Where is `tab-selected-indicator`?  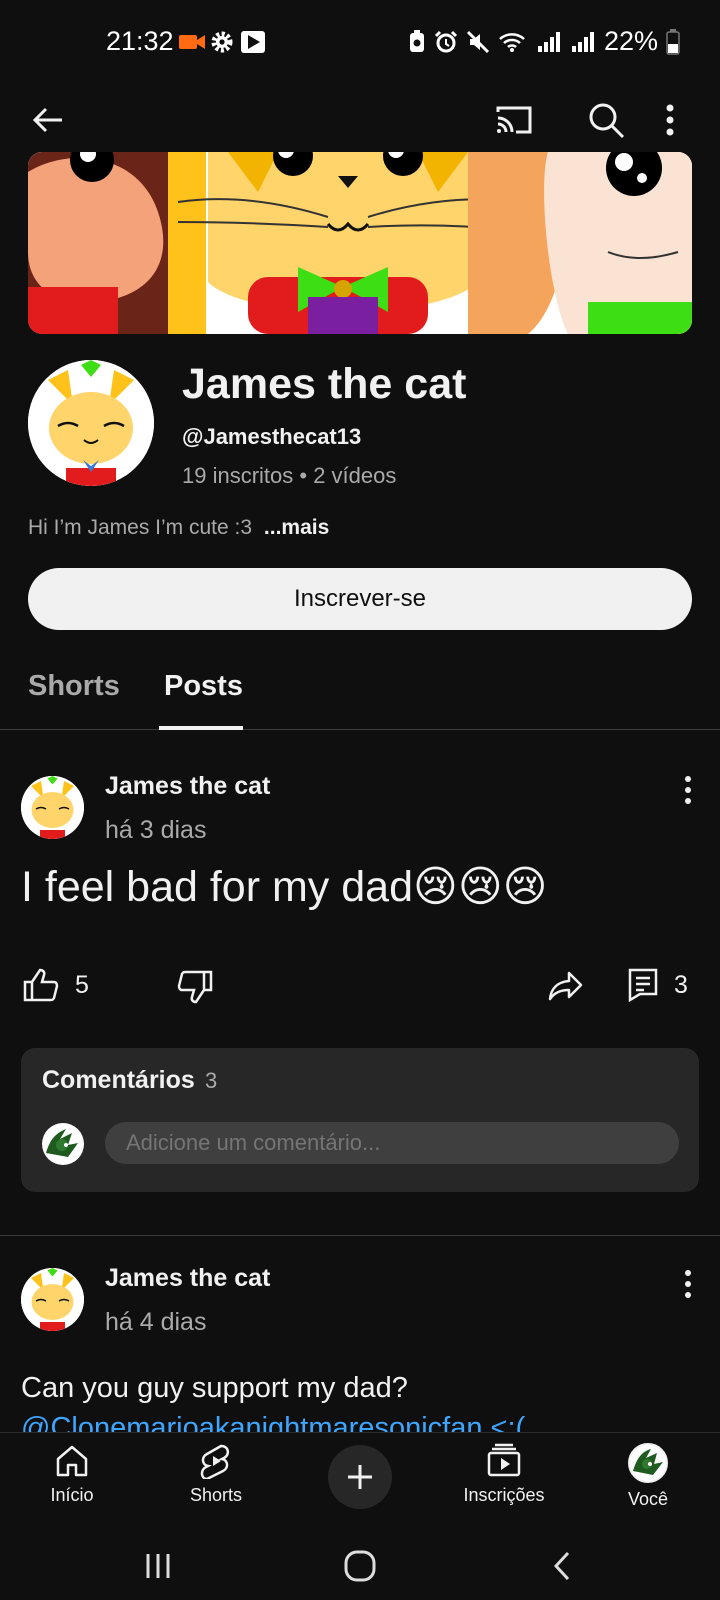 tab-selected-indicator is located at coordinates (201, 728).